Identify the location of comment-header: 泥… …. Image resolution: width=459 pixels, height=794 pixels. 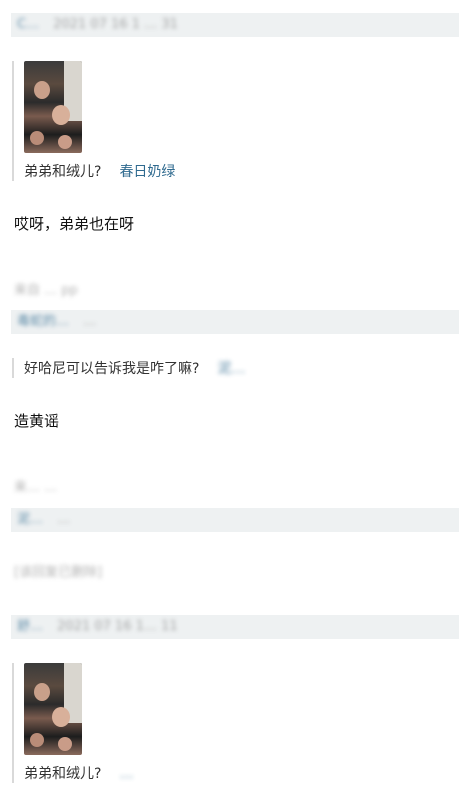
(235, 520).